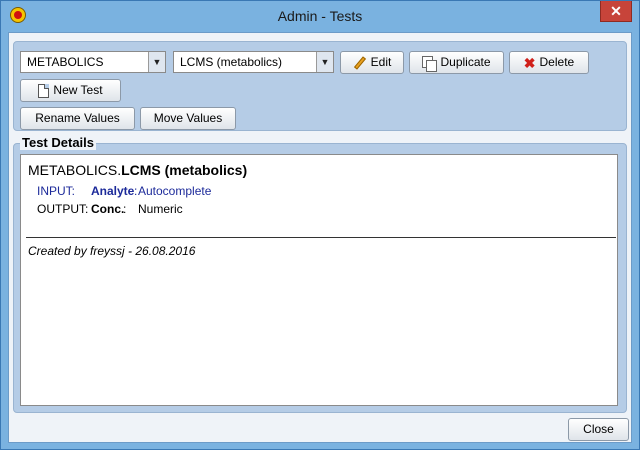  I want to click on test-select: LCMS (metabolics) ▼, so click(253, 62).